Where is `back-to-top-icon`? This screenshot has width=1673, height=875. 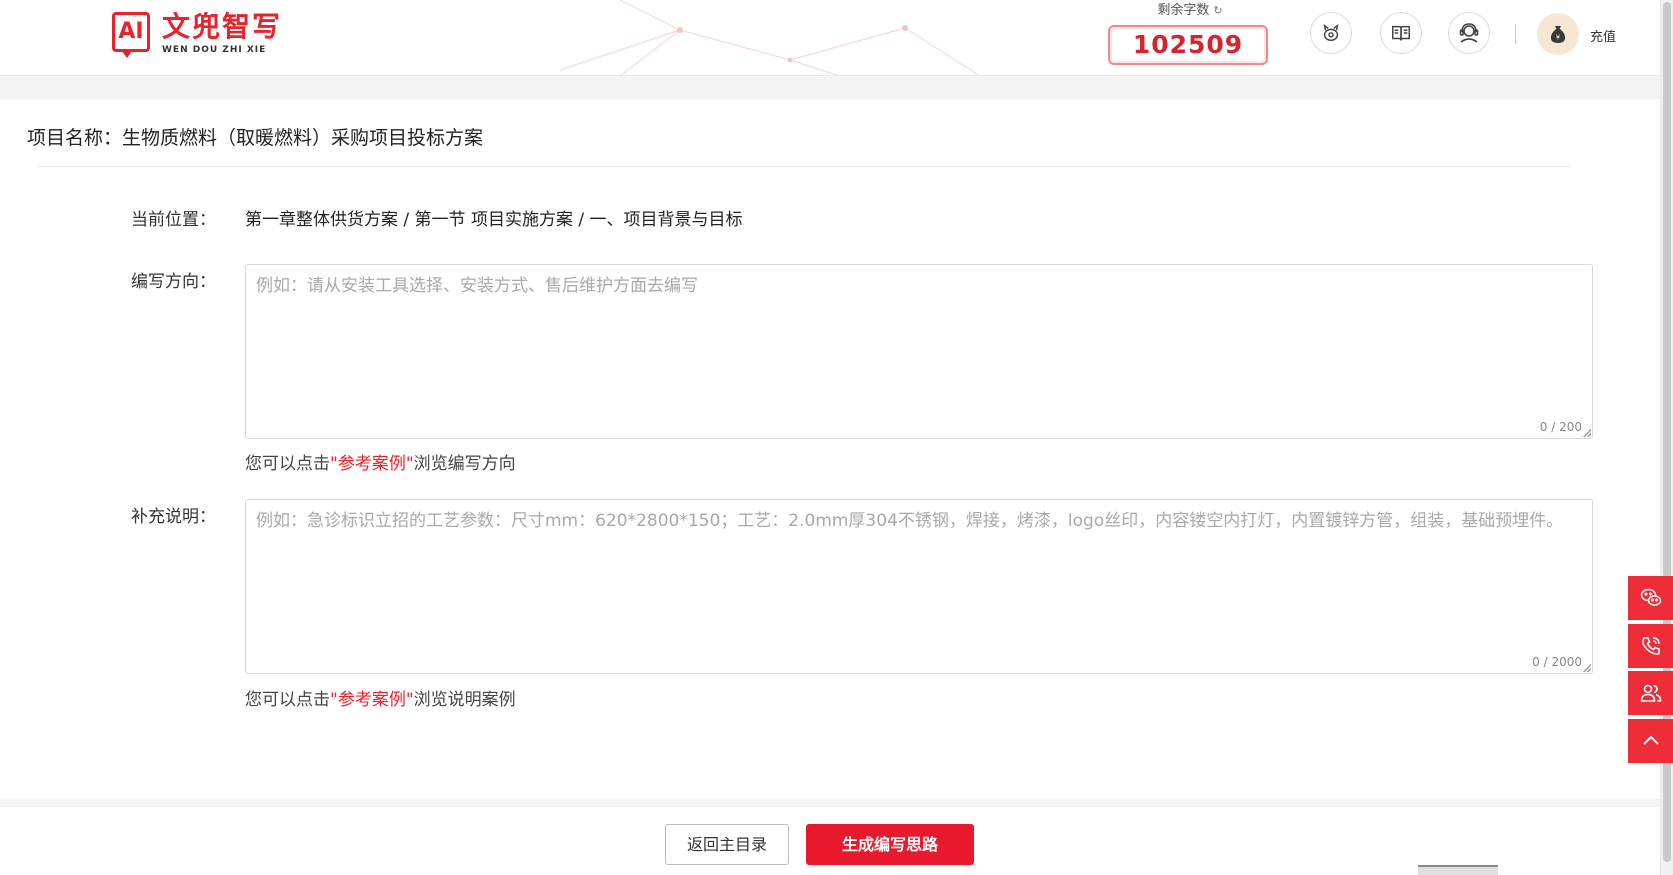 back-to-top-icon is located at coordinates (1650, 740).